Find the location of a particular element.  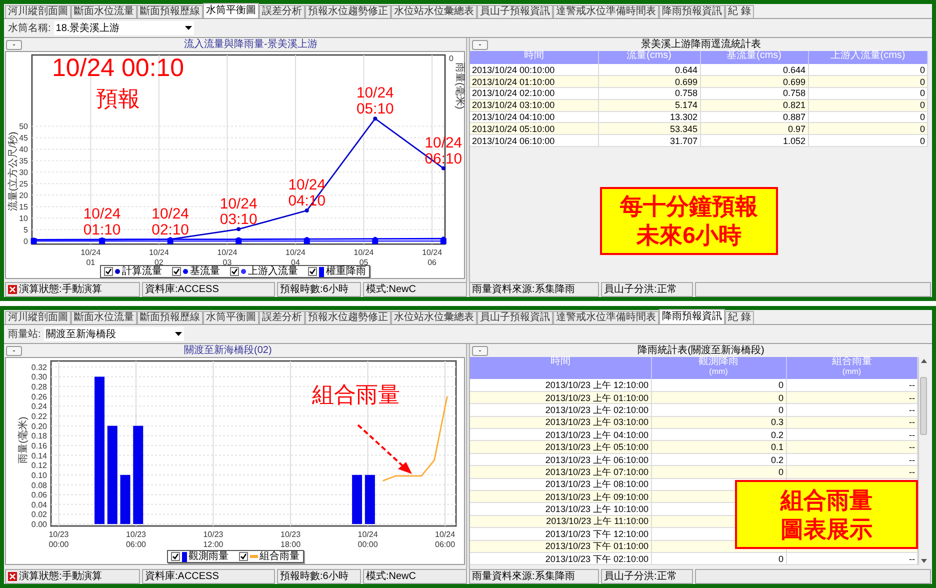

table-cell: 2013/10/23 上午 07:10:00 is located at coordinates (560, 472).